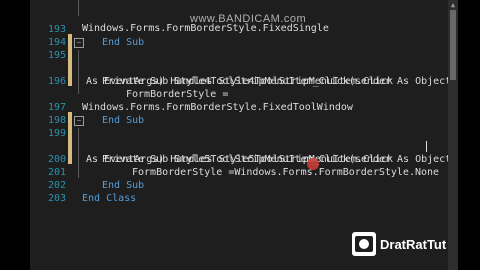 Image resolution: width=480 pixels, height=270 pixels. Describe the element at coordinates (426, 146) in the screenshot. I see `text-caret` at that location.